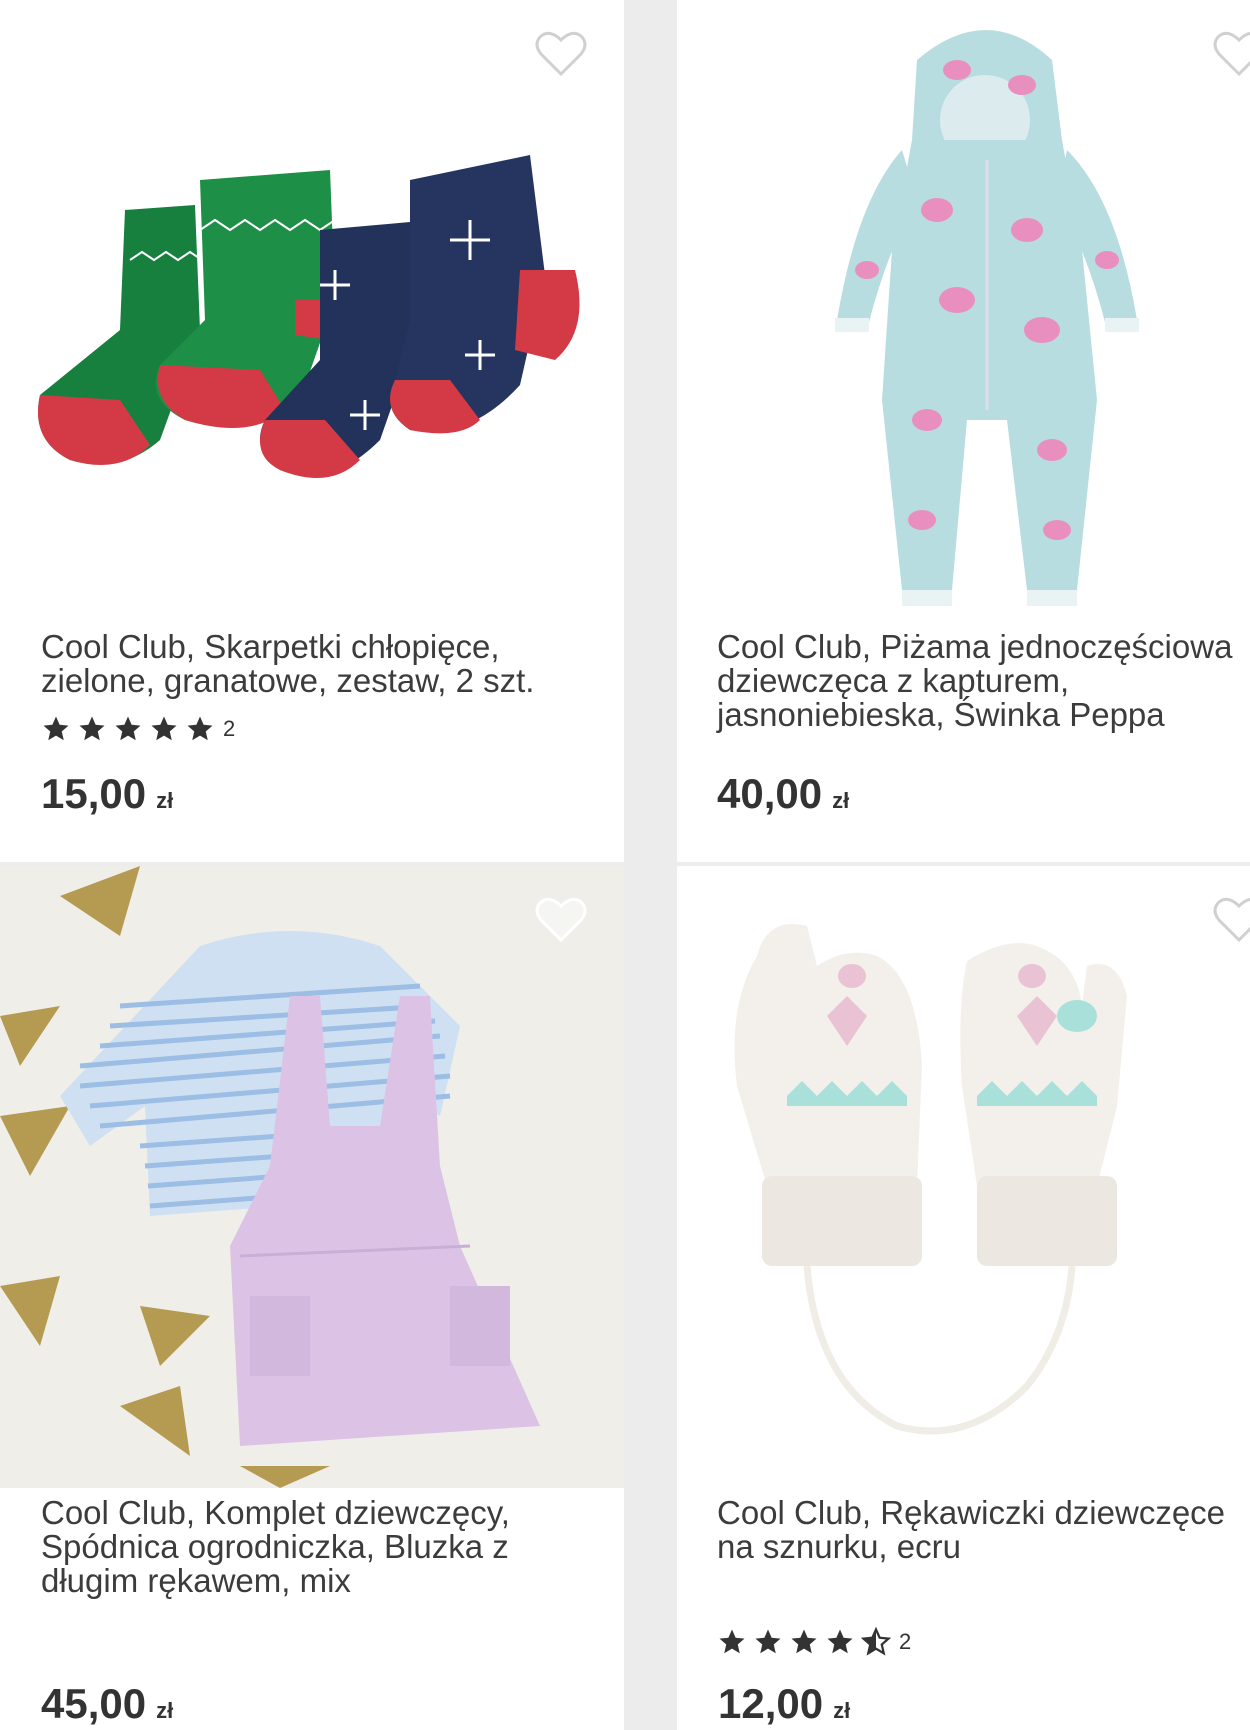 The image size is (1250, 1730). What do you see at coordinates (770, 793) in the screenshot?
I see `price-value: 40,00` at bounding box center [770, 793].